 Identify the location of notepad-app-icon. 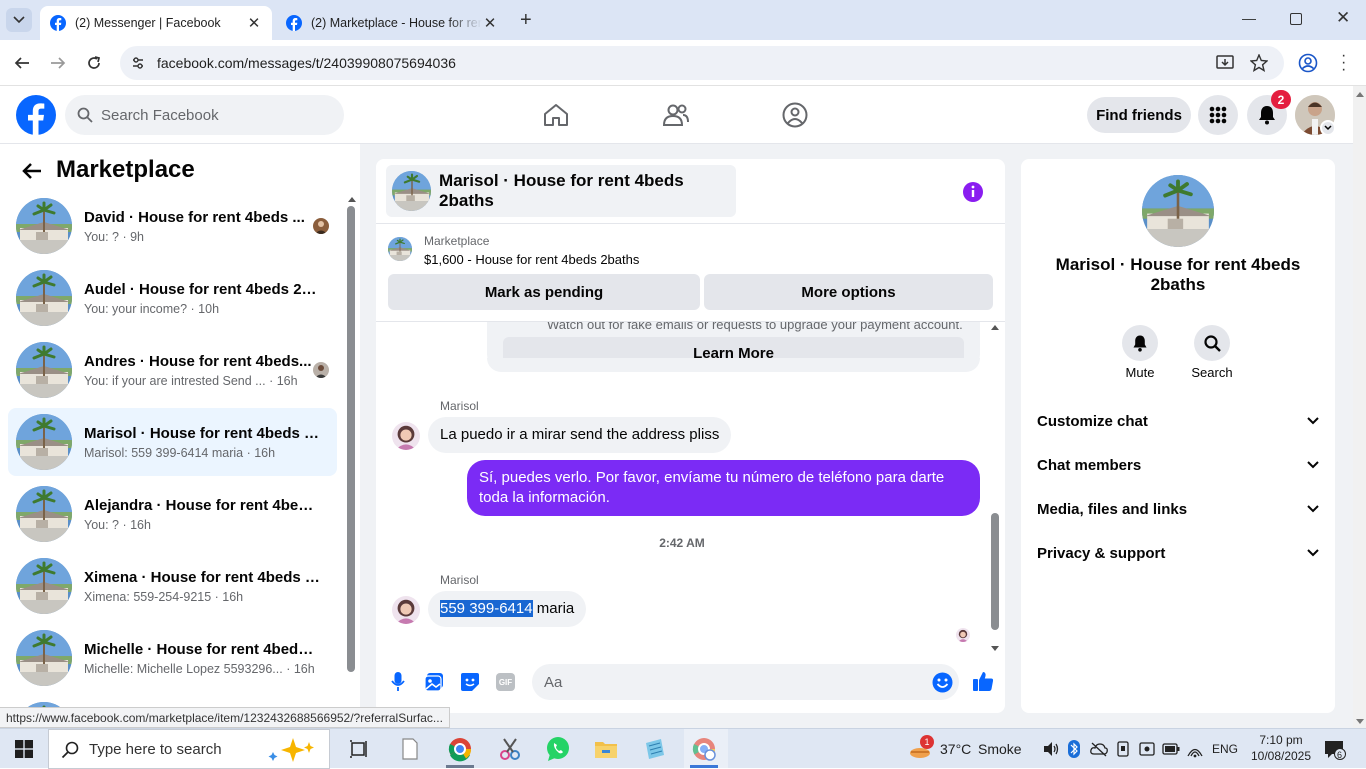
(655, 749).